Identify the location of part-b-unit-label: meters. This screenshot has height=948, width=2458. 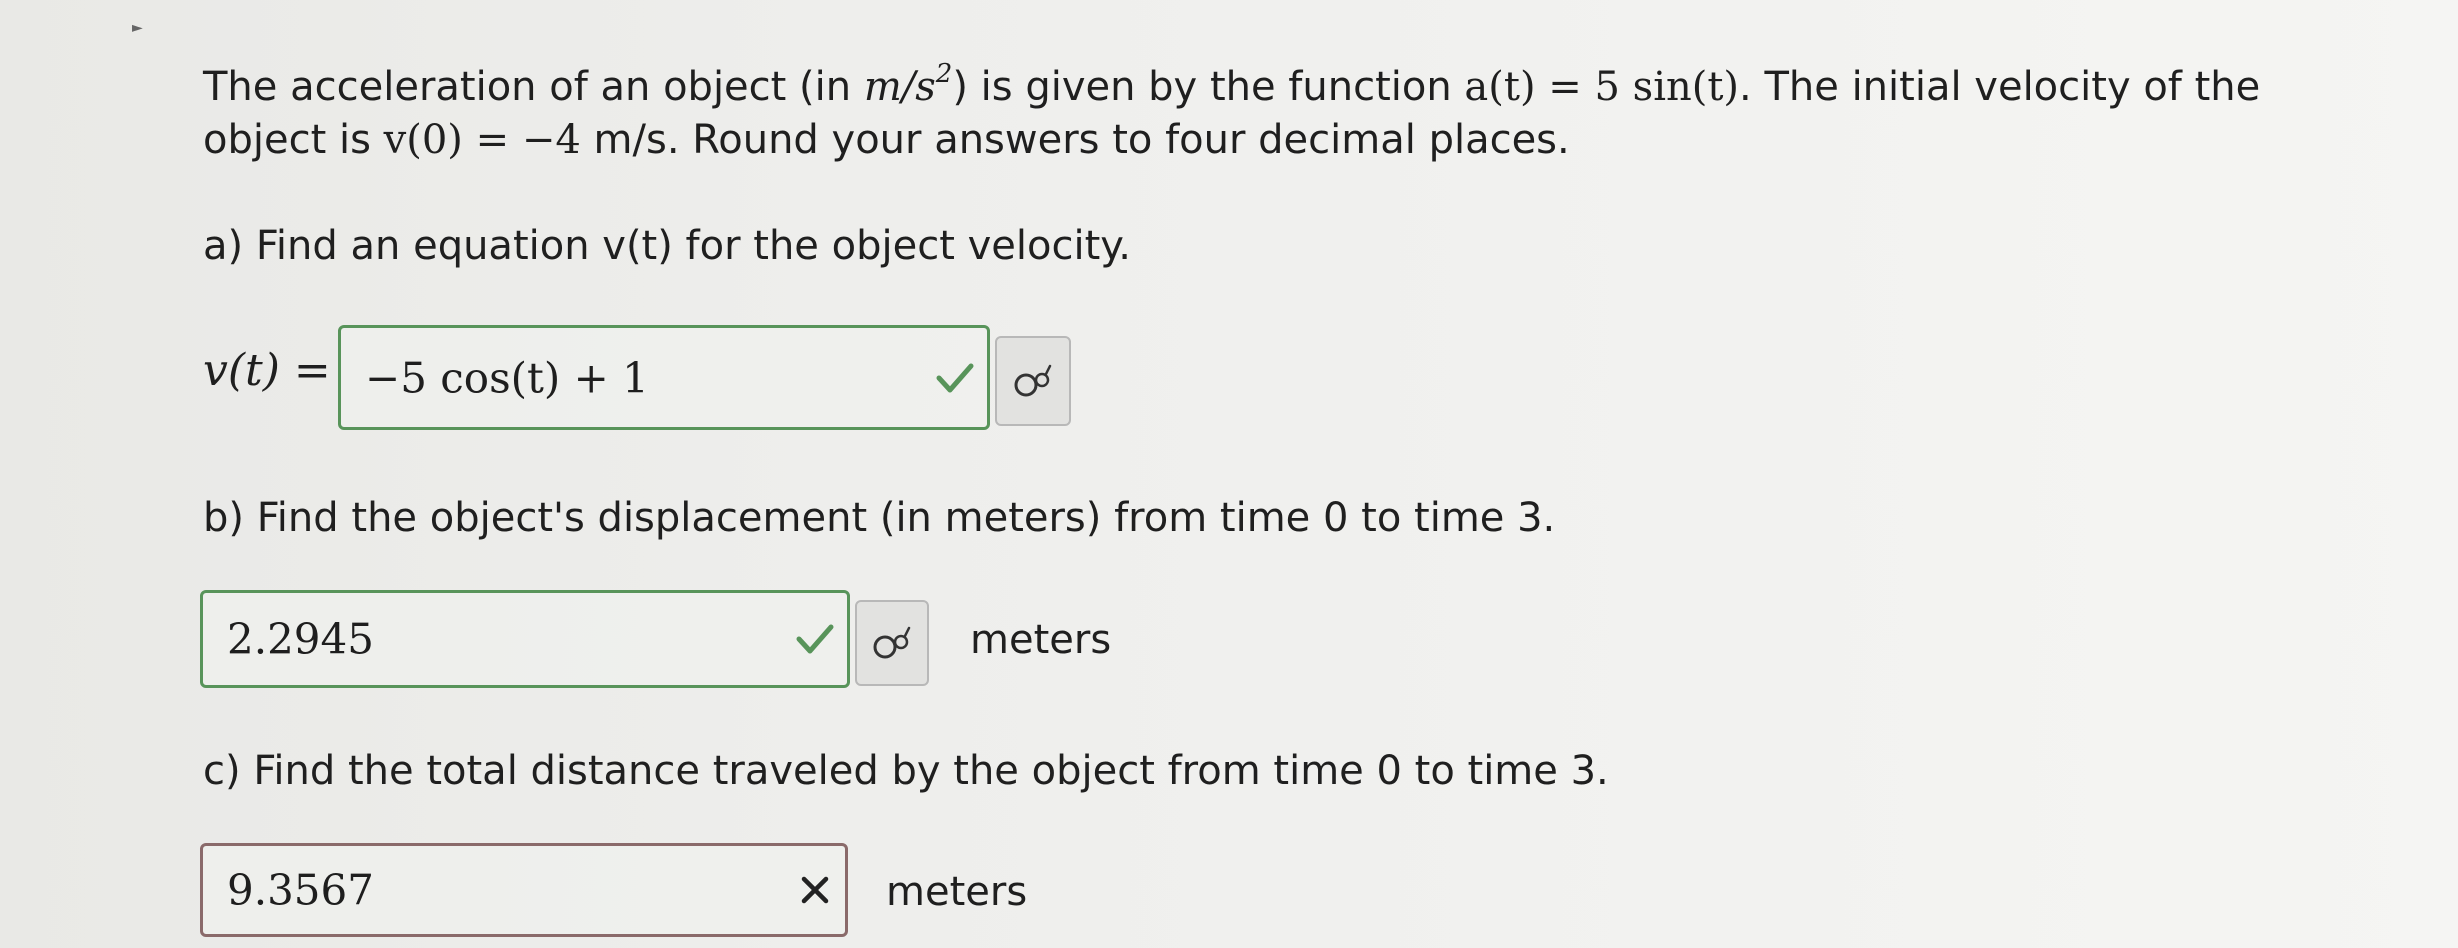
(1041, 640).